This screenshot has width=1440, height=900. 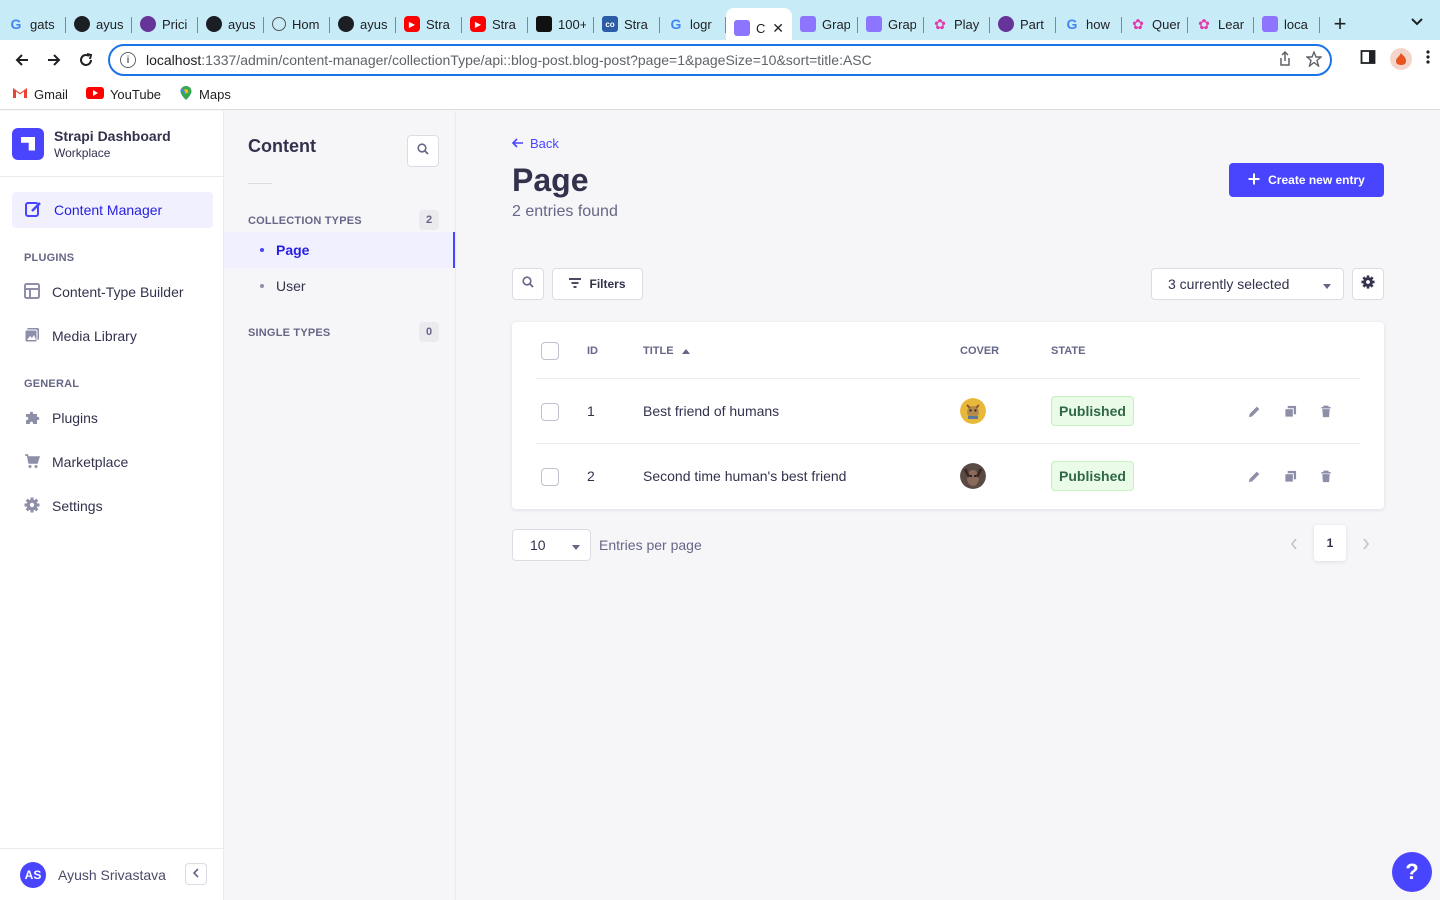 I want to click on gear-icon, so click(x=1368, y=284).